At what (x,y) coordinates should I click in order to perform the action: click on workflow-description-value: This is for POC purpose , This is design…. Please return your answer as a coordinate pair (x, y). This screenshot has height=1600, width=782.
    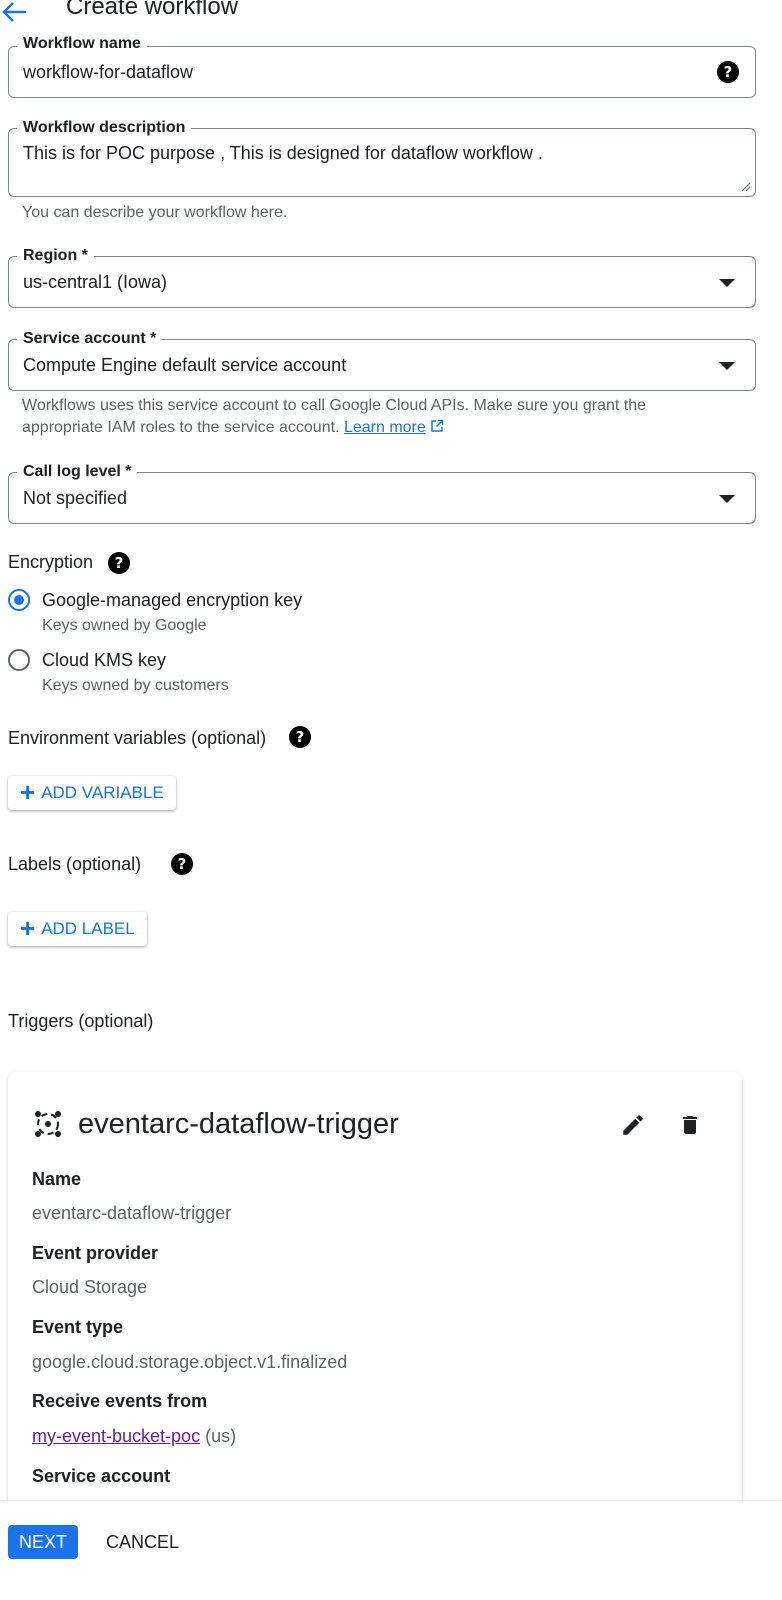
    Looking at the image, I should click on (283, 153).